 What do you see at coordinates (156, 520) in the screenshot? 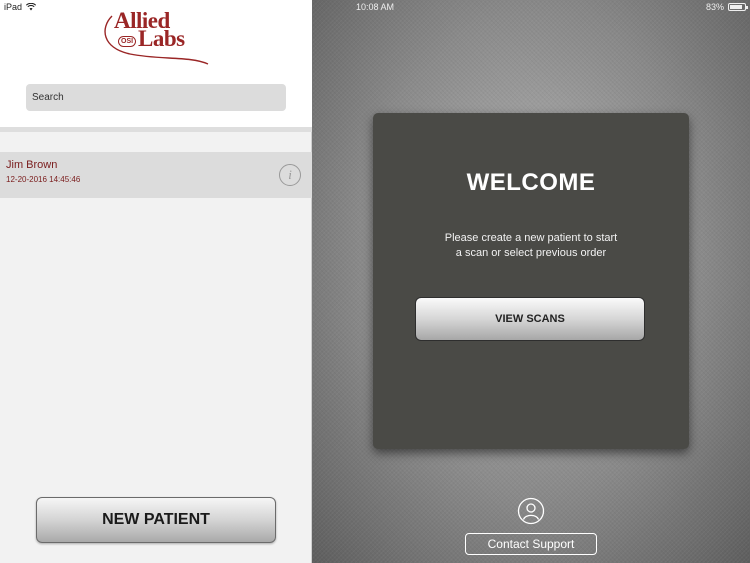
I see `new-patient-button: NEW PATIENT` at bounding box center [156, 520].